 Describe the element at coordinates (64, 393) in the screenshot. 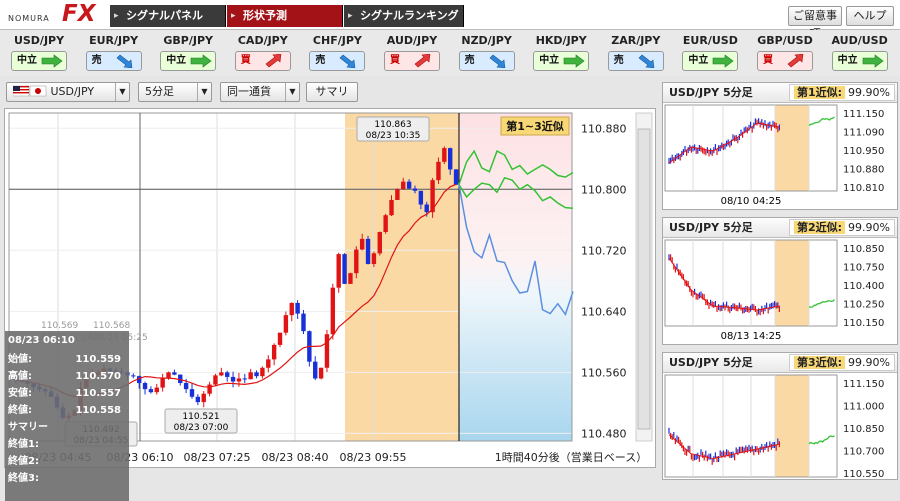

I see `ohlc-low: 安値: 110.557` at that location.